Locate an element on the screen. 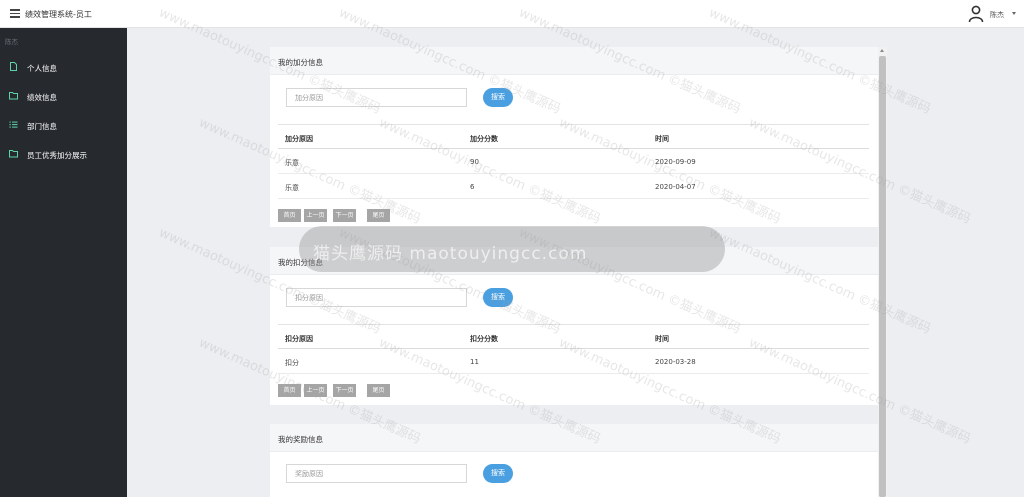  column-header: 扣分分数 is located at coordinates (484, 339).